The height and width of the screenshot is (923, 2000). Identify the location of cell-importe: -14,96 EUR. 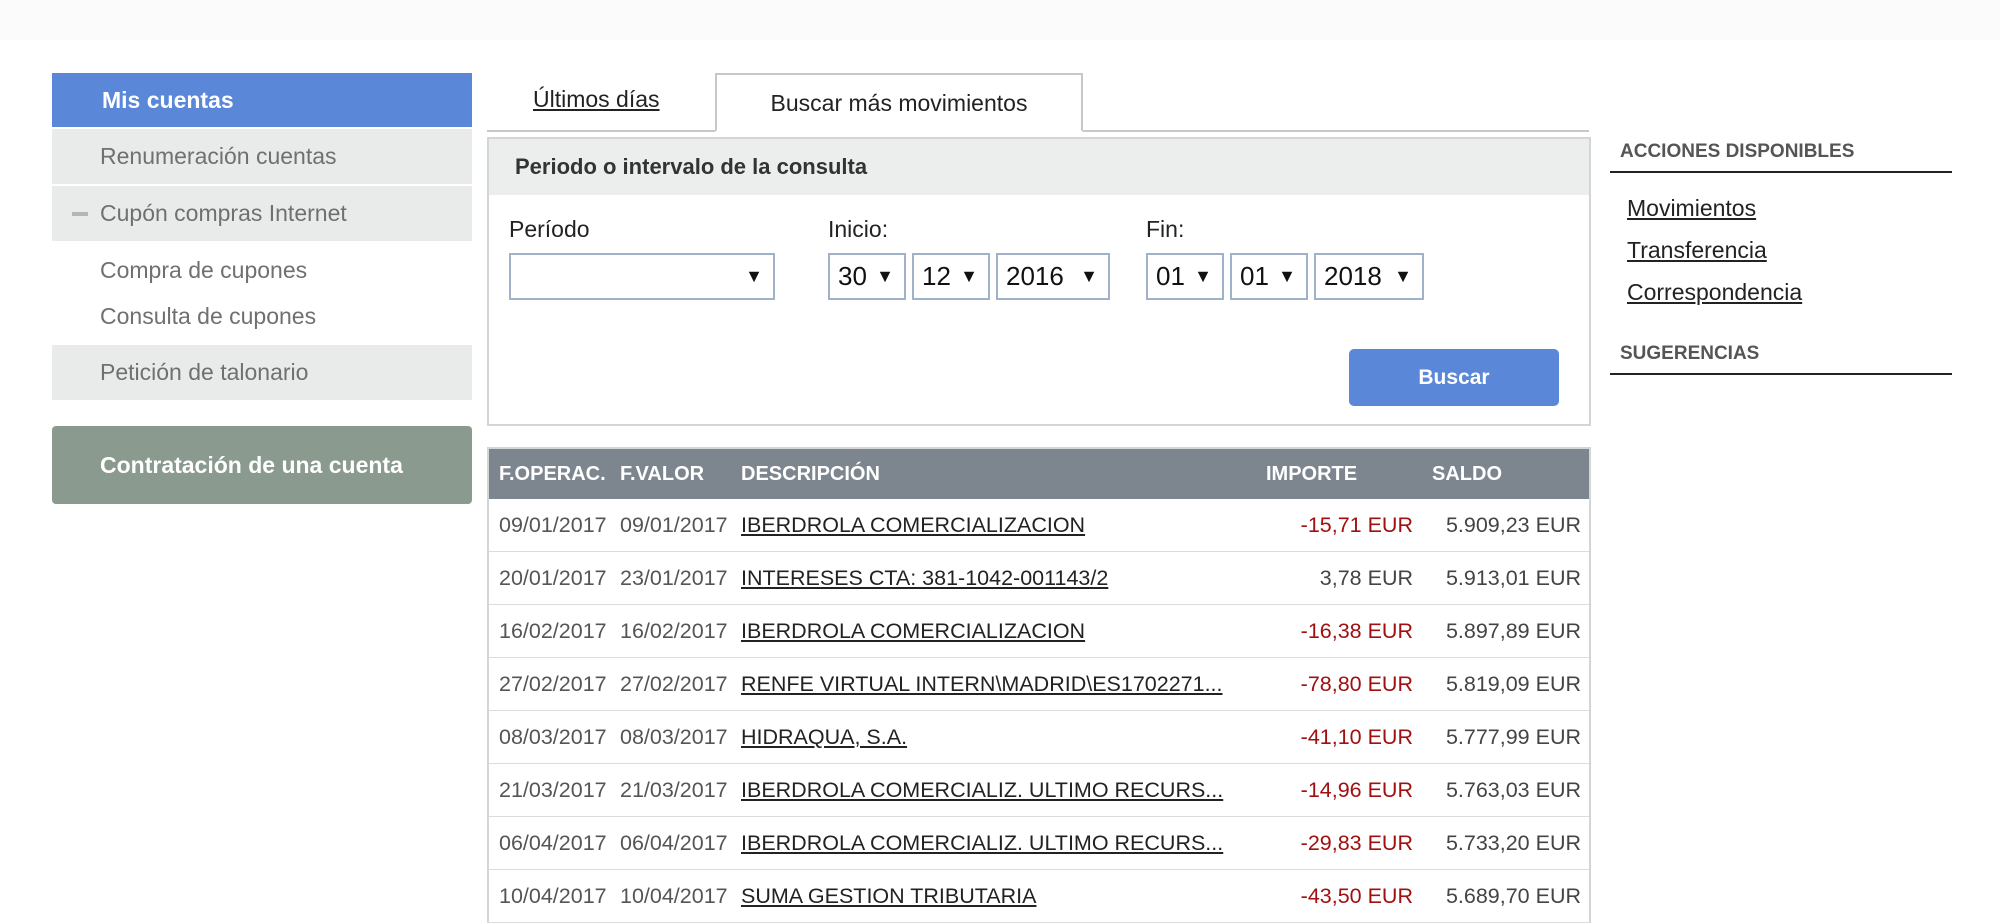
(1356, 790).